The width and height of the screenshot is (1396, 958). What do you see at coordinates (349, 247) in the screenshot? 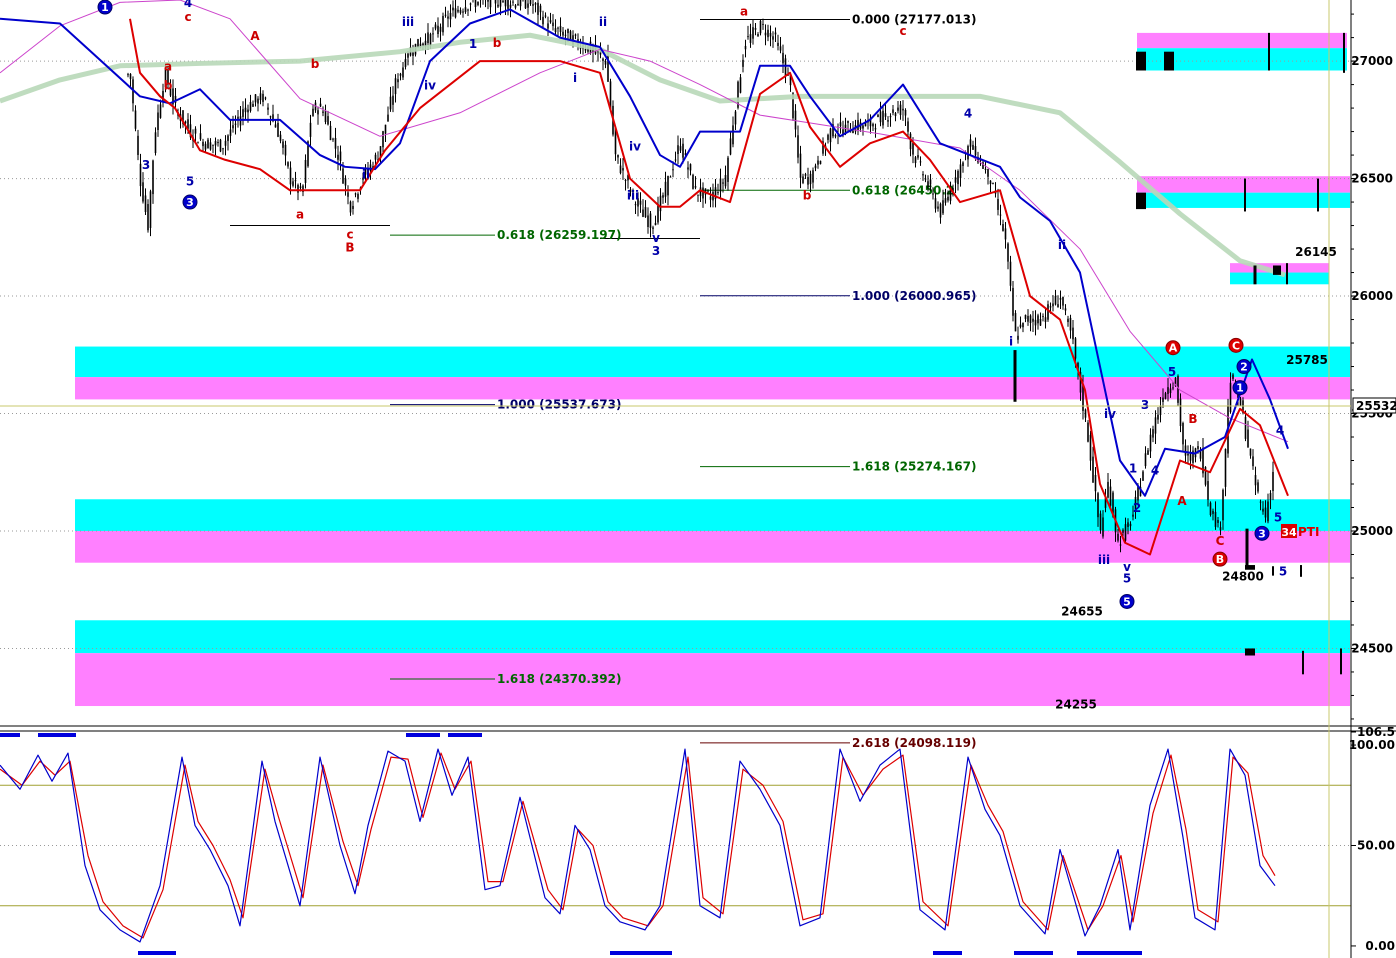
I see `wave-label-10: B` at bounding box center [349, 247].